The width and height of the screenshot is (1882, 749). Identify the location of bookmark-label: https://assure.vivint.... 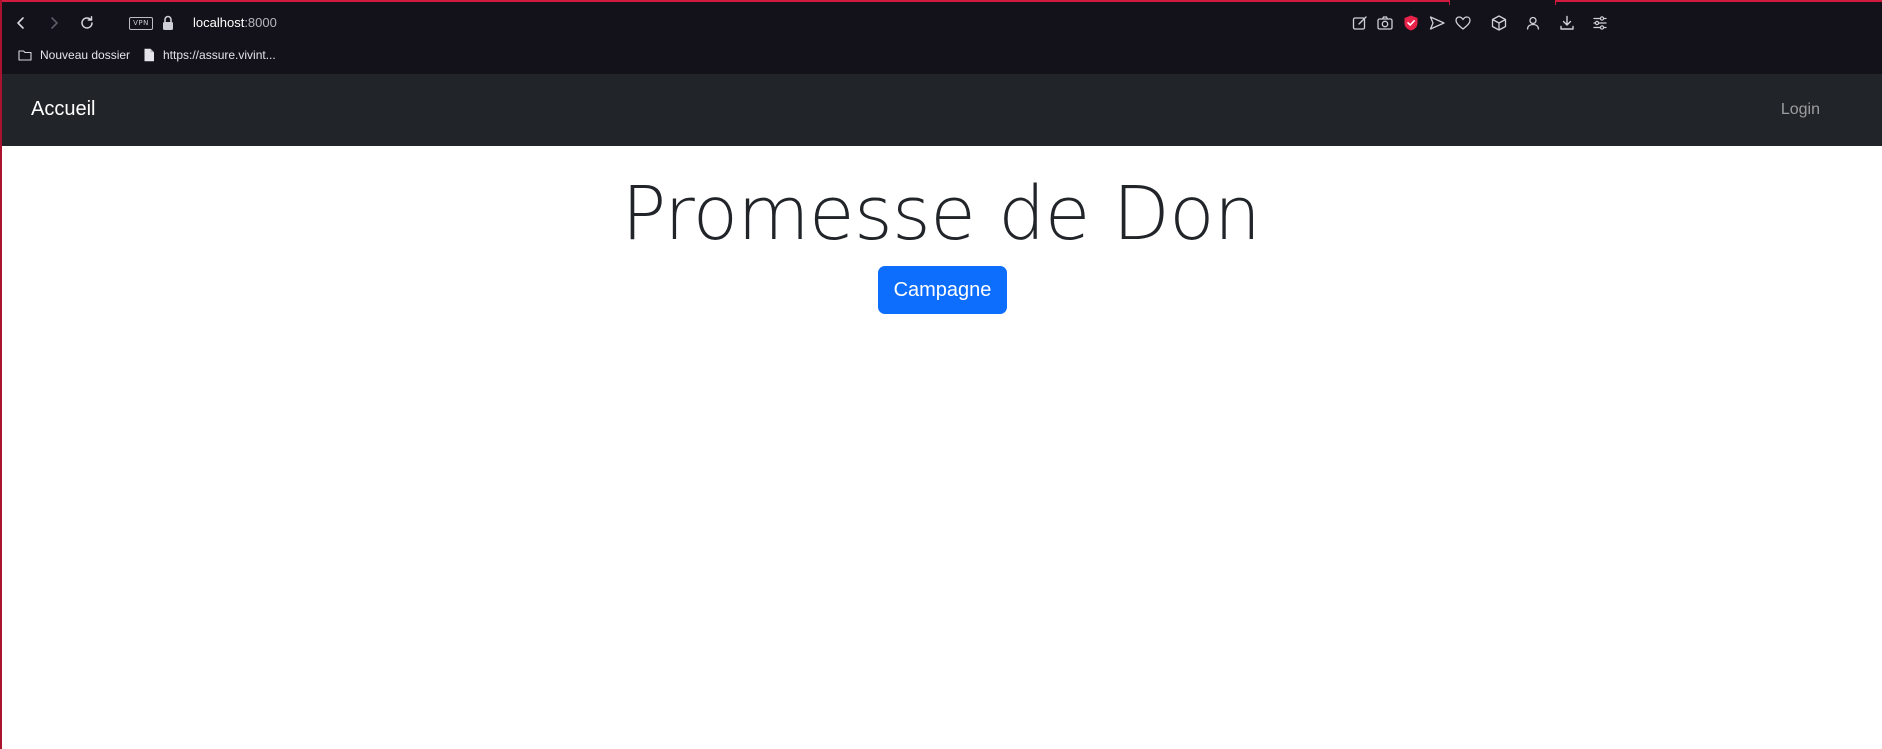
(219, 55).